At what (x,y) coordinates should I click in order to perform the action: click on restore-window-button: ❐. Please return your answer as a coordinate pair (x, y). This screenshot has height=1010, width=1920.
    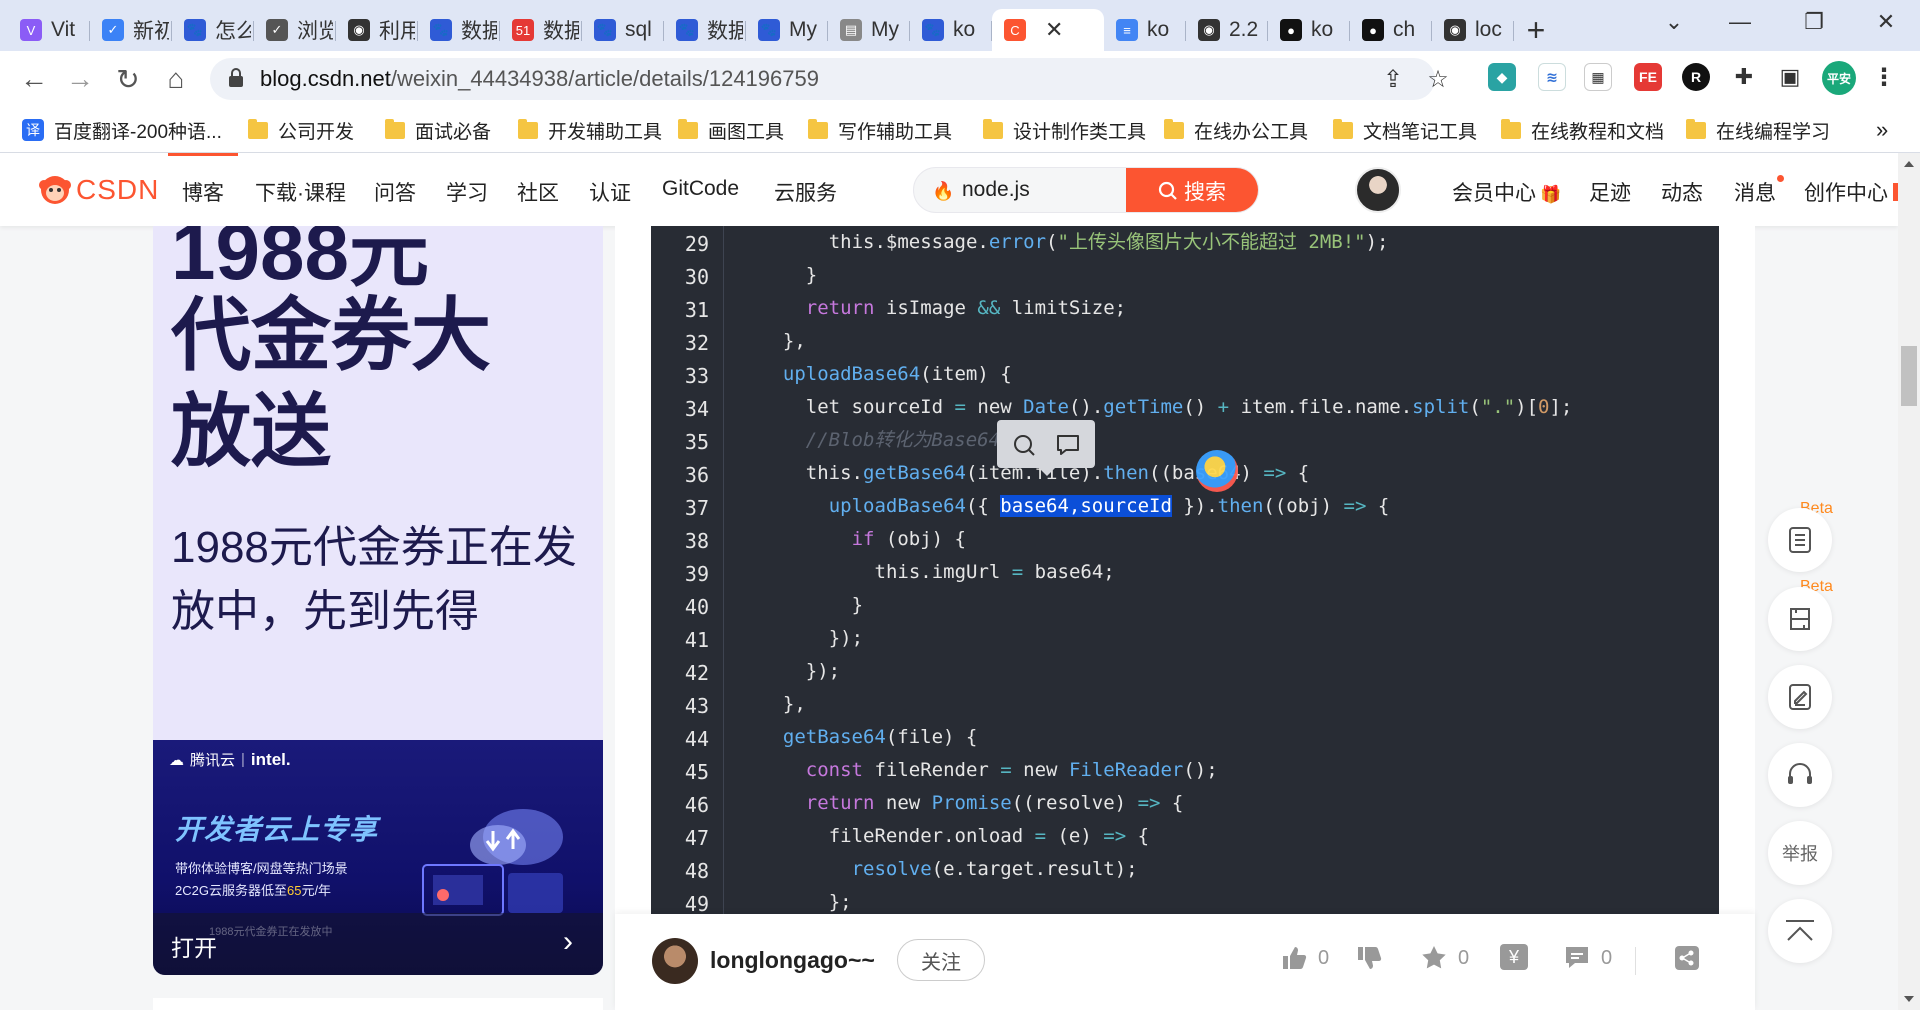
    Looking at the image, I should click on (1814, 22).